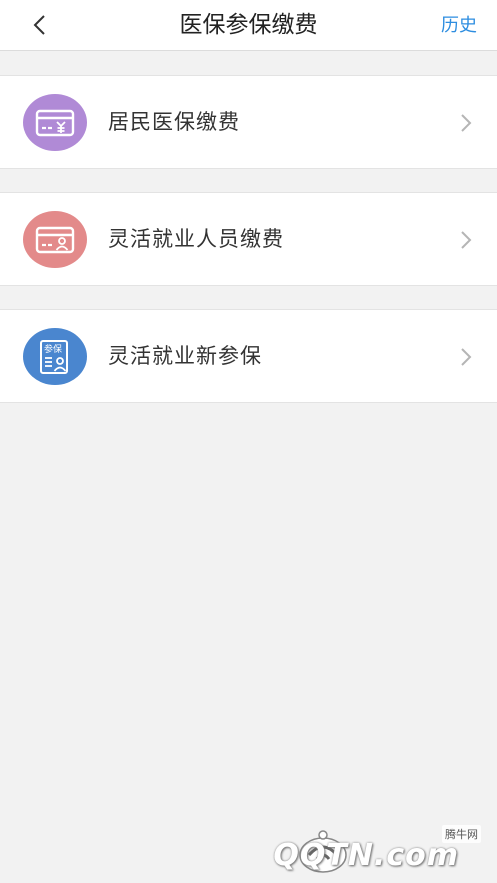 The width and height of the screenshot is (497, 883). Describe the element at coordinates (459, 25) in the screenshot. I see `history-button: 历史` at that location.